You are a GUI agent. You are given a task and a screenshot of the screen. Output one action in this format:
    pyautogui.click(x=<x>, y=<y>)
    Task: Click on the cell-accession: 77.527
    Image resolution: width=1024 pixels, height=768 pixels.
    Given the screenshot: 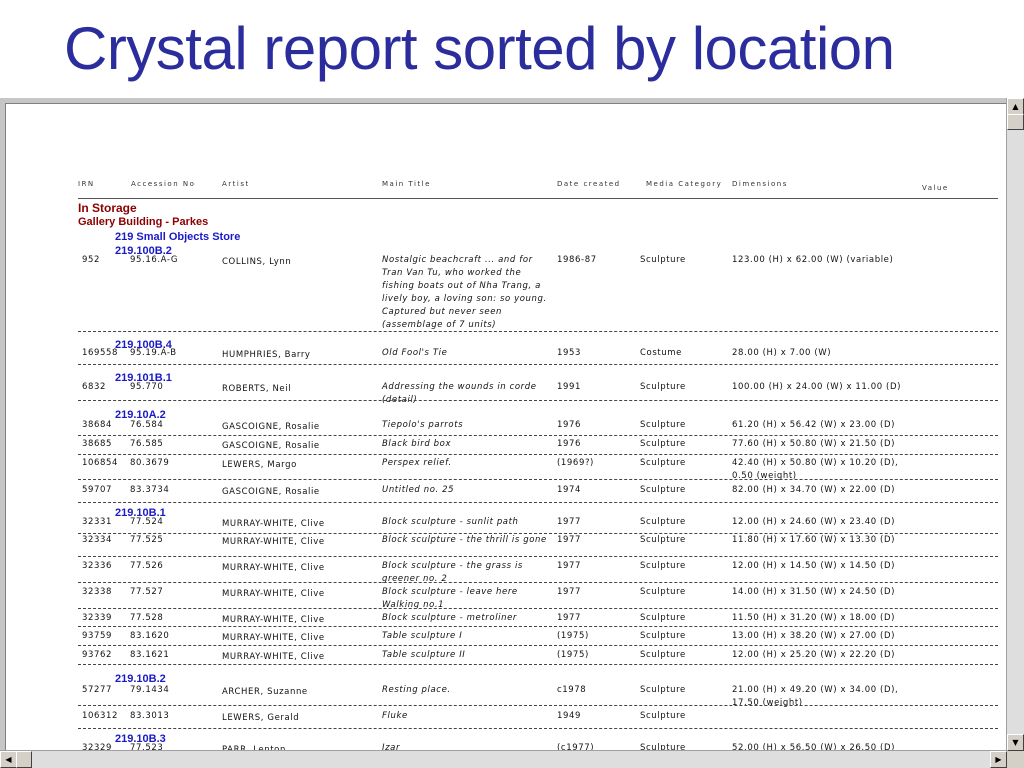 What is the action you would take?
    pyautogui.click(x=147, y=592)
    